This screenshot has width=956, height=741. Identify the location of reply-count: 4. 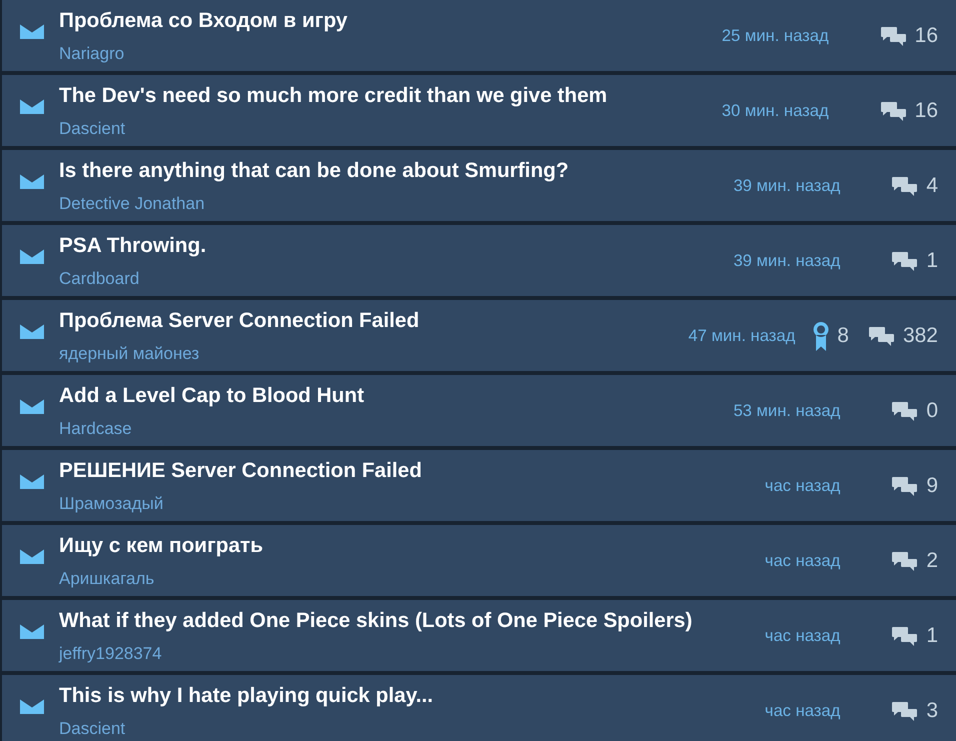
(932, 186).